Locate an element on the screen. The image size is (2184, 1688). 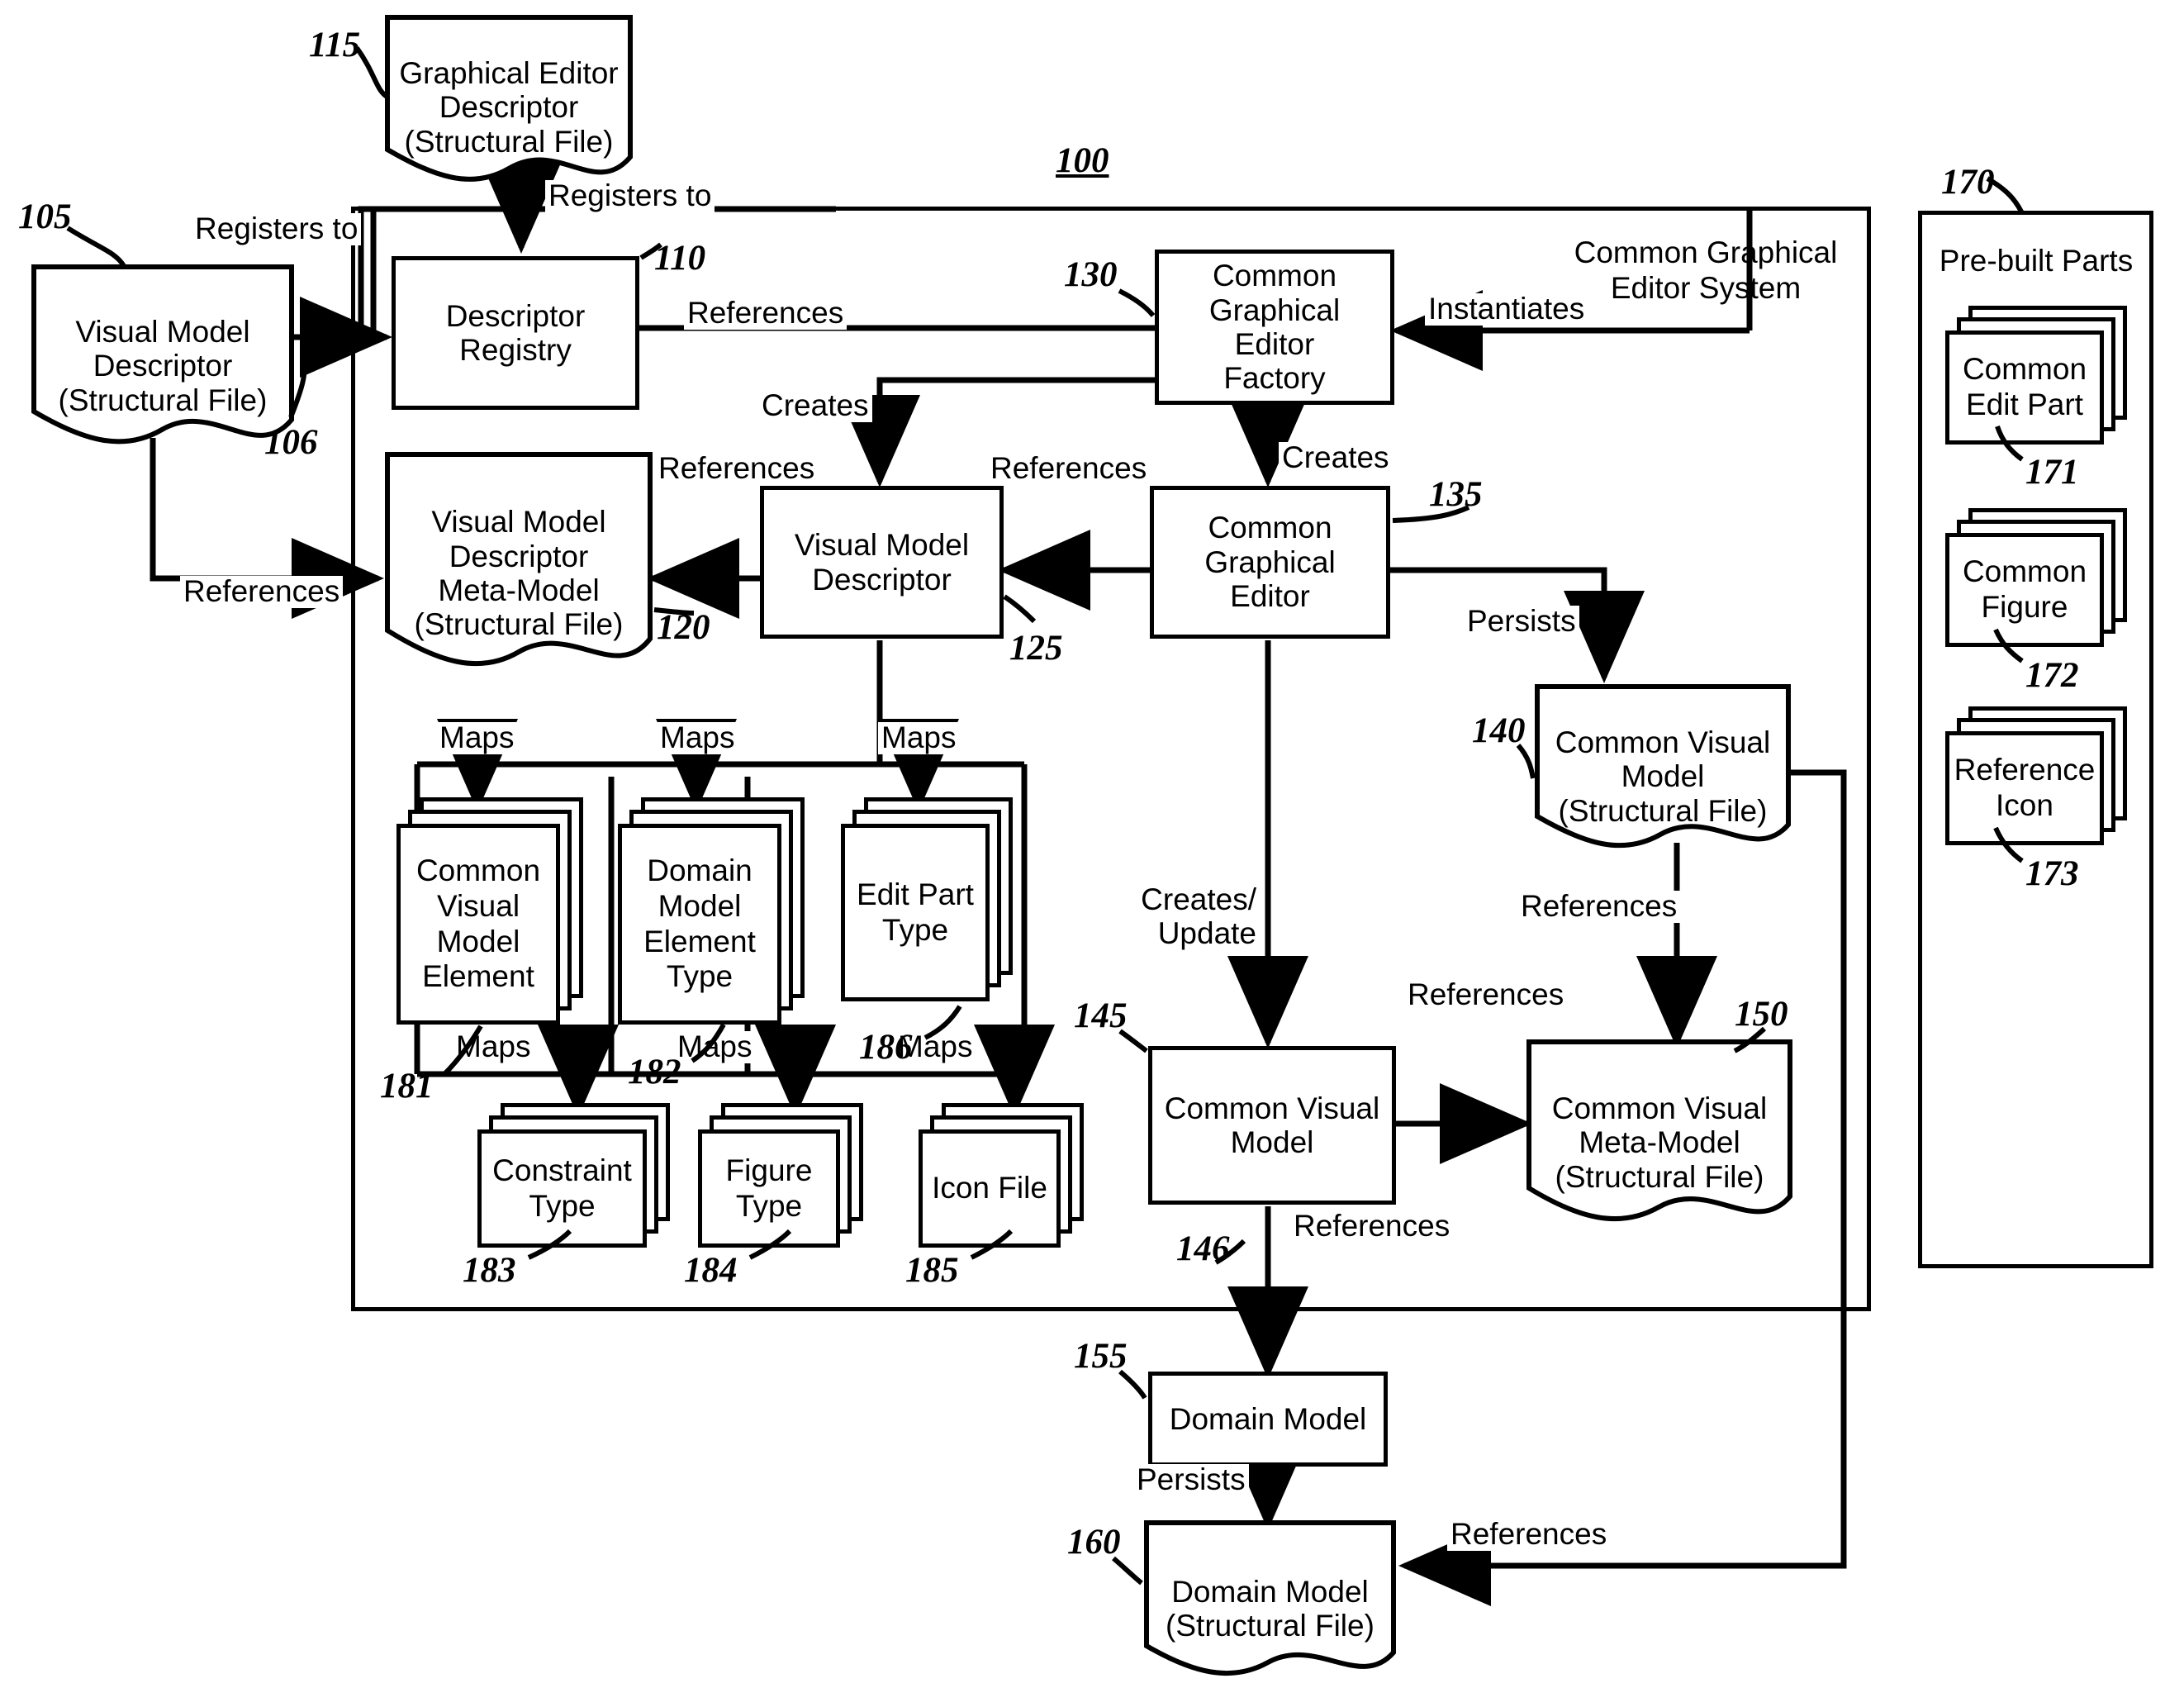
icon-file-stack: Icon File is located at coordinates (1005, 1175).